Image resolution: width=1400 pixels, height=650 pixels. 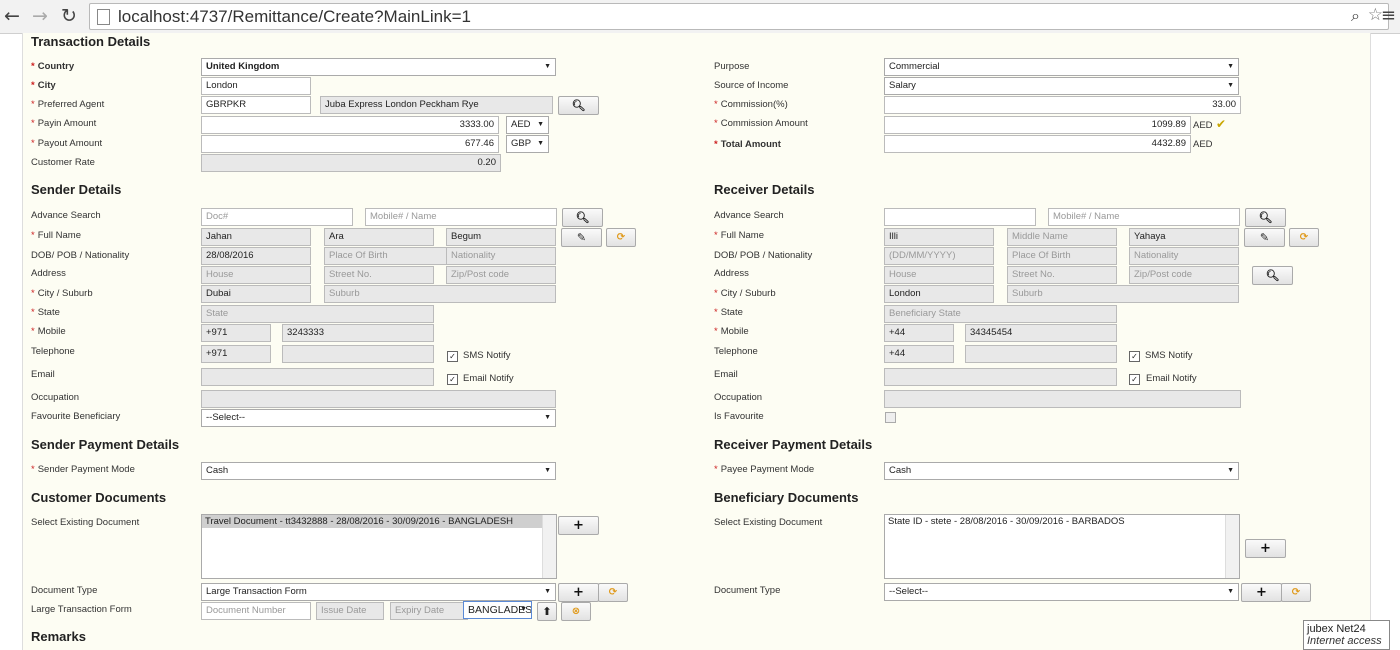 I want to click on beneficiary-add-doc-button: +, so click(x=1265, y=548).